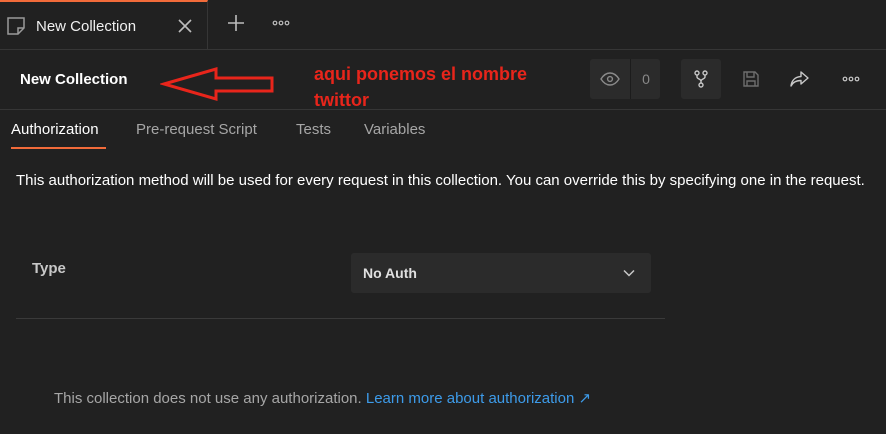 The image size is (886, 434). Describe the element at coordinates (444, 87) in the screenshot. I see `annotation-text: aqui ponemos el nombre twittor` at that location.